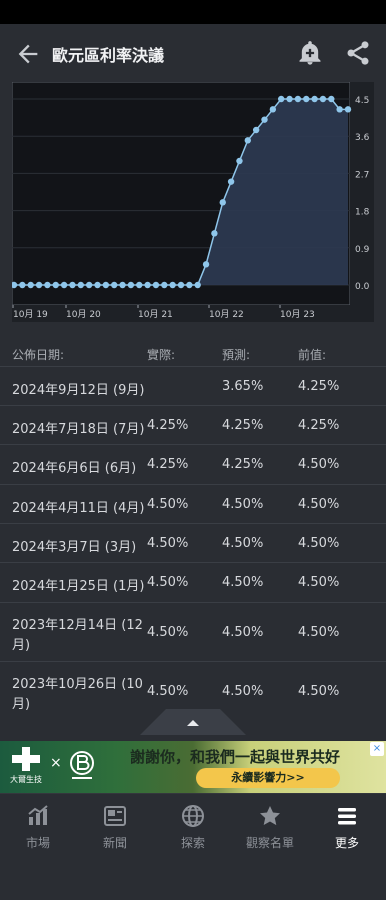  Describe the element at coordinates (235, 757) in the screenshot. I see `ad-headline: 謝謝你，和我們一起與世界共好` at that location.